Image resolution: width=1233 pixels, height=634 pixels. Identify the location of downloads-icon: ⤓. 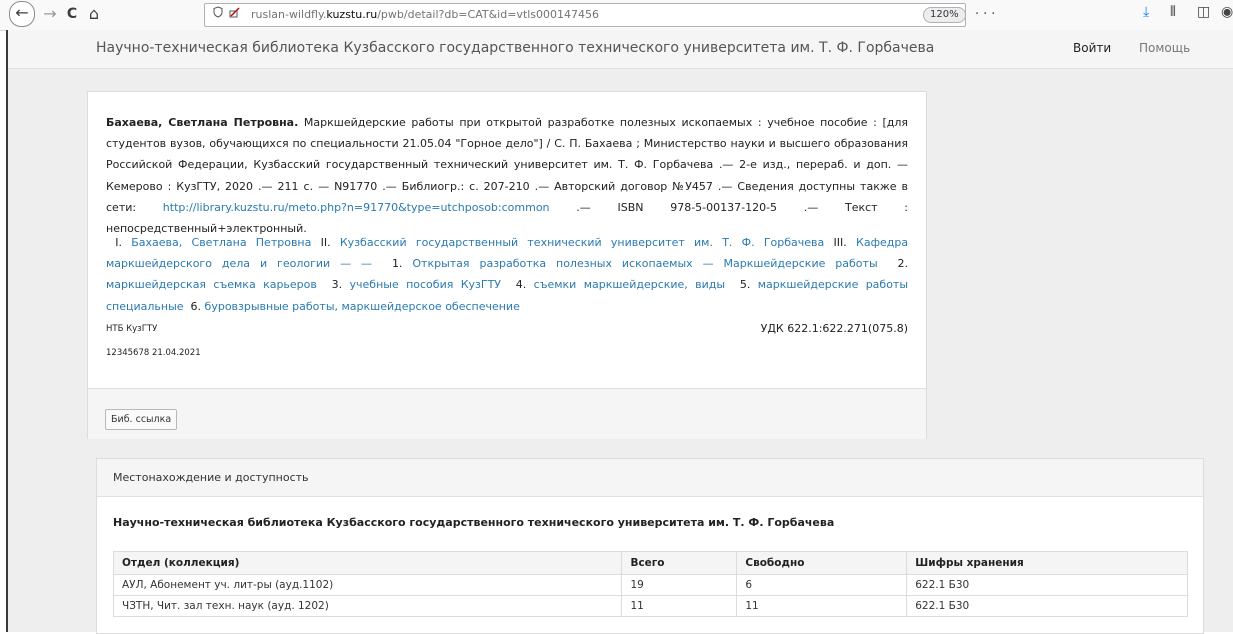
(1146, 12).